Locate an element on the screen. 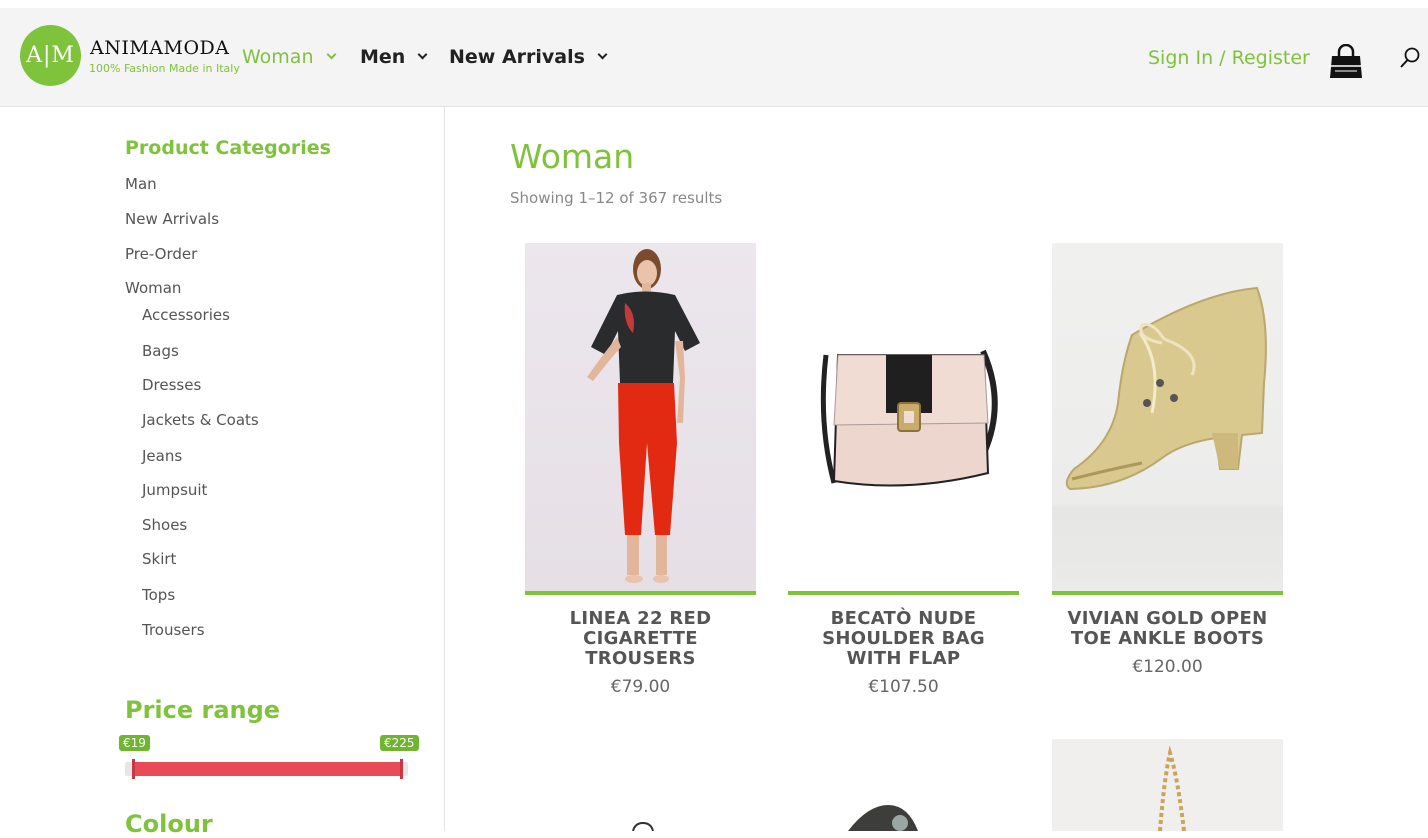 The height and width of the screenshot is (838, 1428). subcategory-trousers: Trousers is located at coordinates (173, 630).